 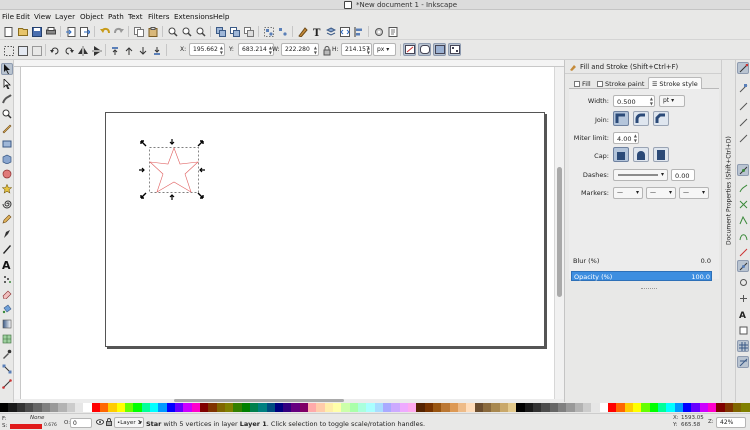 What do you see at coordinates (454, 49) in the screenshot?
I see `transform-patterns-toggle` at bounding box center [454, 49].